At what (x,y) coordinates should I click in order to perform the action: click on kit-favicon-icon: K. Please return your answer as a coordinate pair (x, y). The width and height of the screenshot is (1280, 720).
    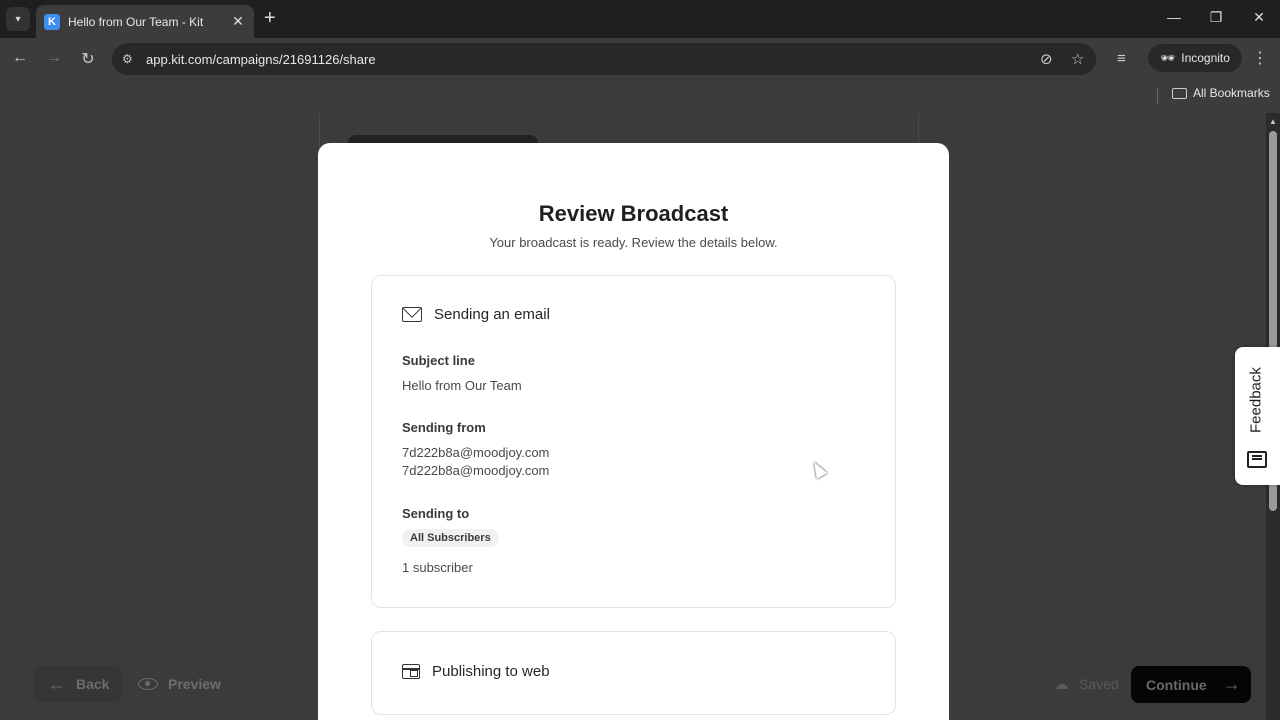
    Looking at the image, I should click on (52, 21).